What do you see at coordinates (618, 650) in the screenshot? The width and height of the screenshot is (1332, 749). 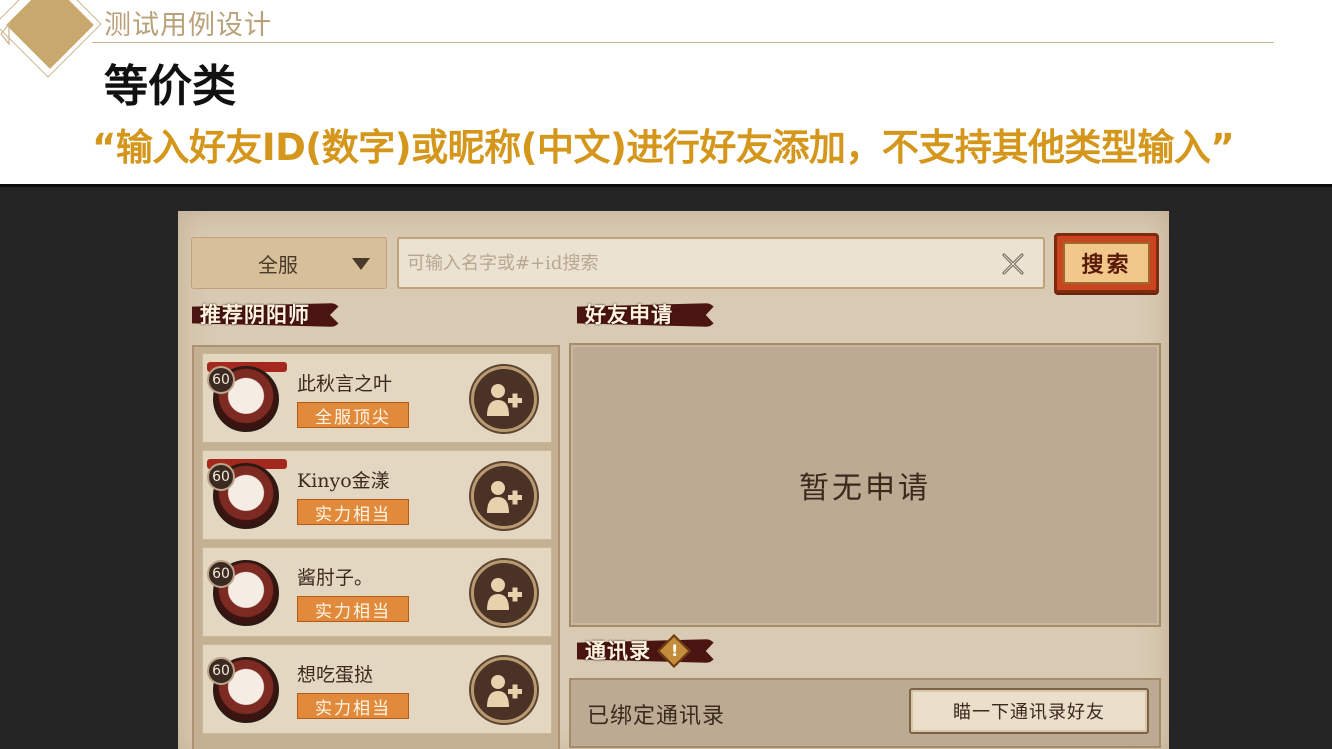 I see `contacts-title-text: 通讯录` at bounding box center [618, 650].